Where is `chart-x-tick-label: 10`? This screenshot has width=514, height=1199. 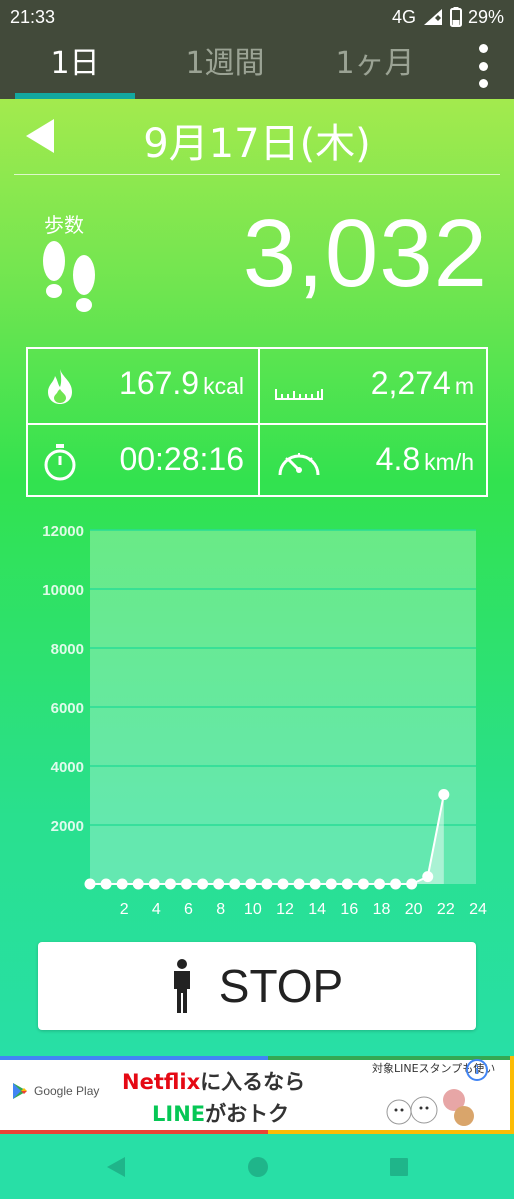 chart-x-tick-label: 10 is located at coordinates (253, 909).